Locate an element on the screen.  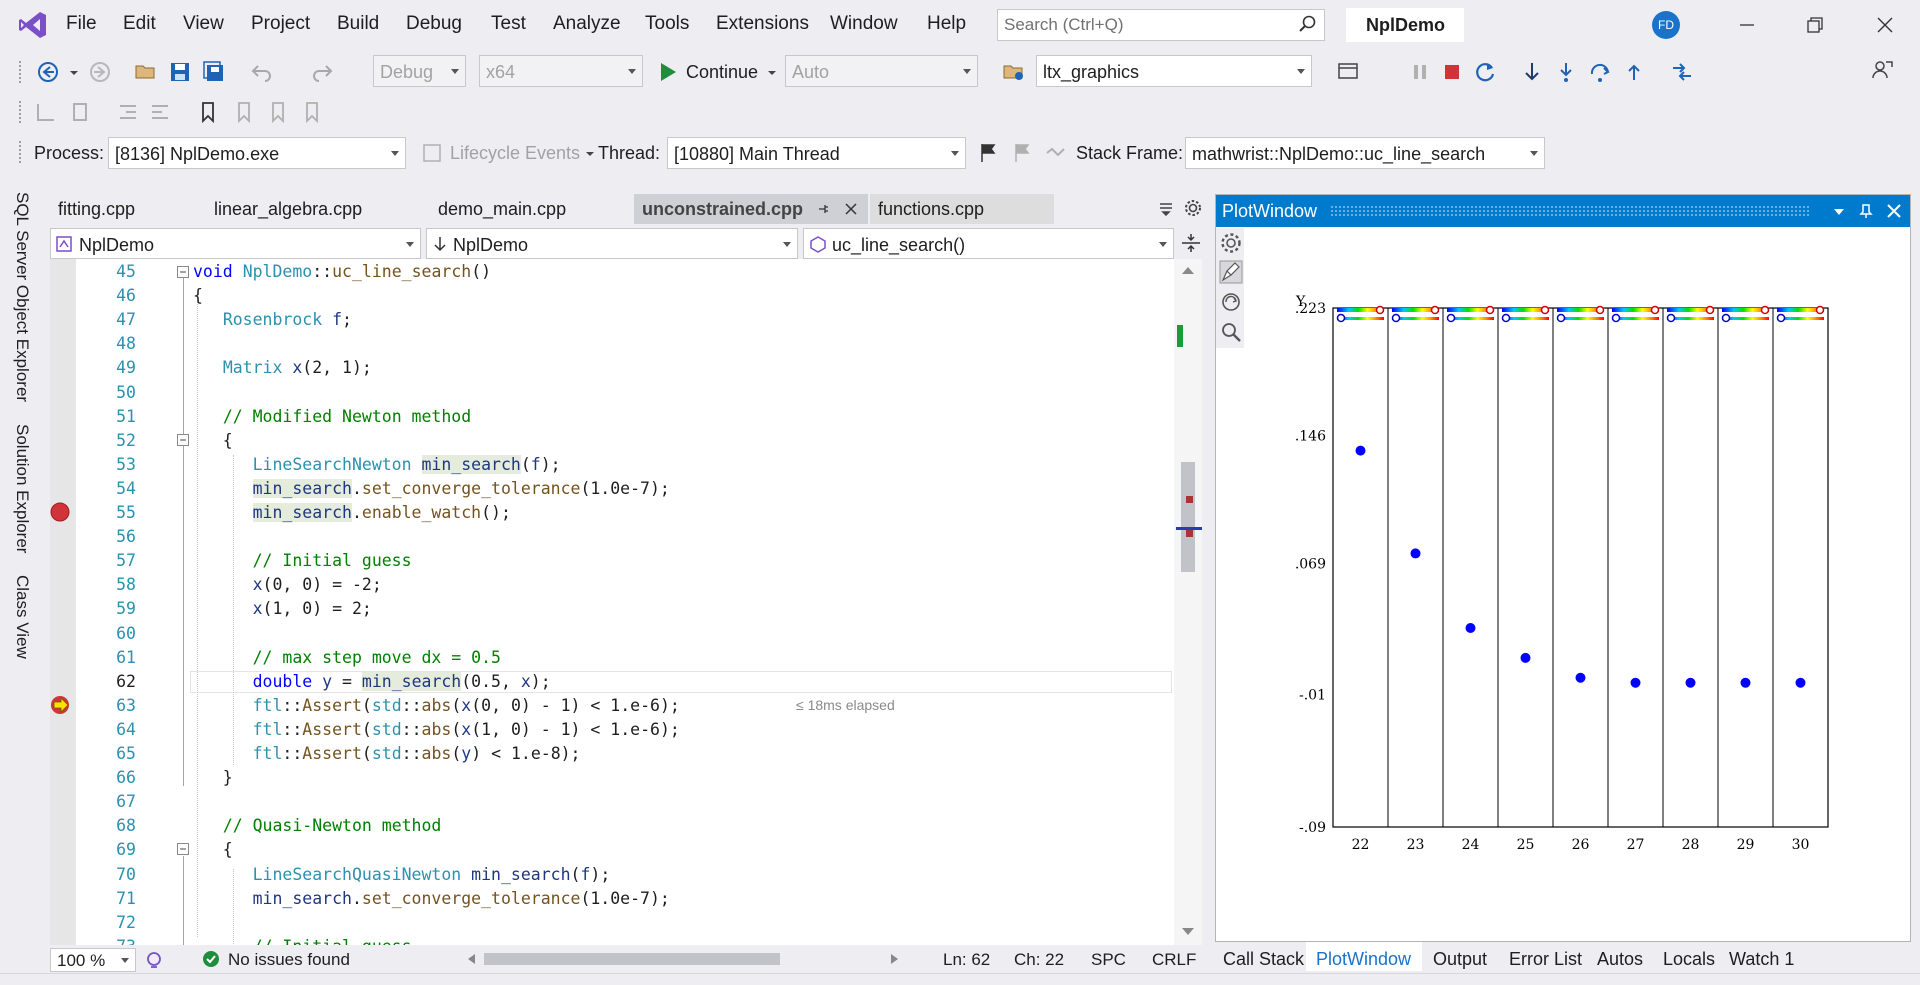
user-avatar: FD is located at coordinates (1666, 25).